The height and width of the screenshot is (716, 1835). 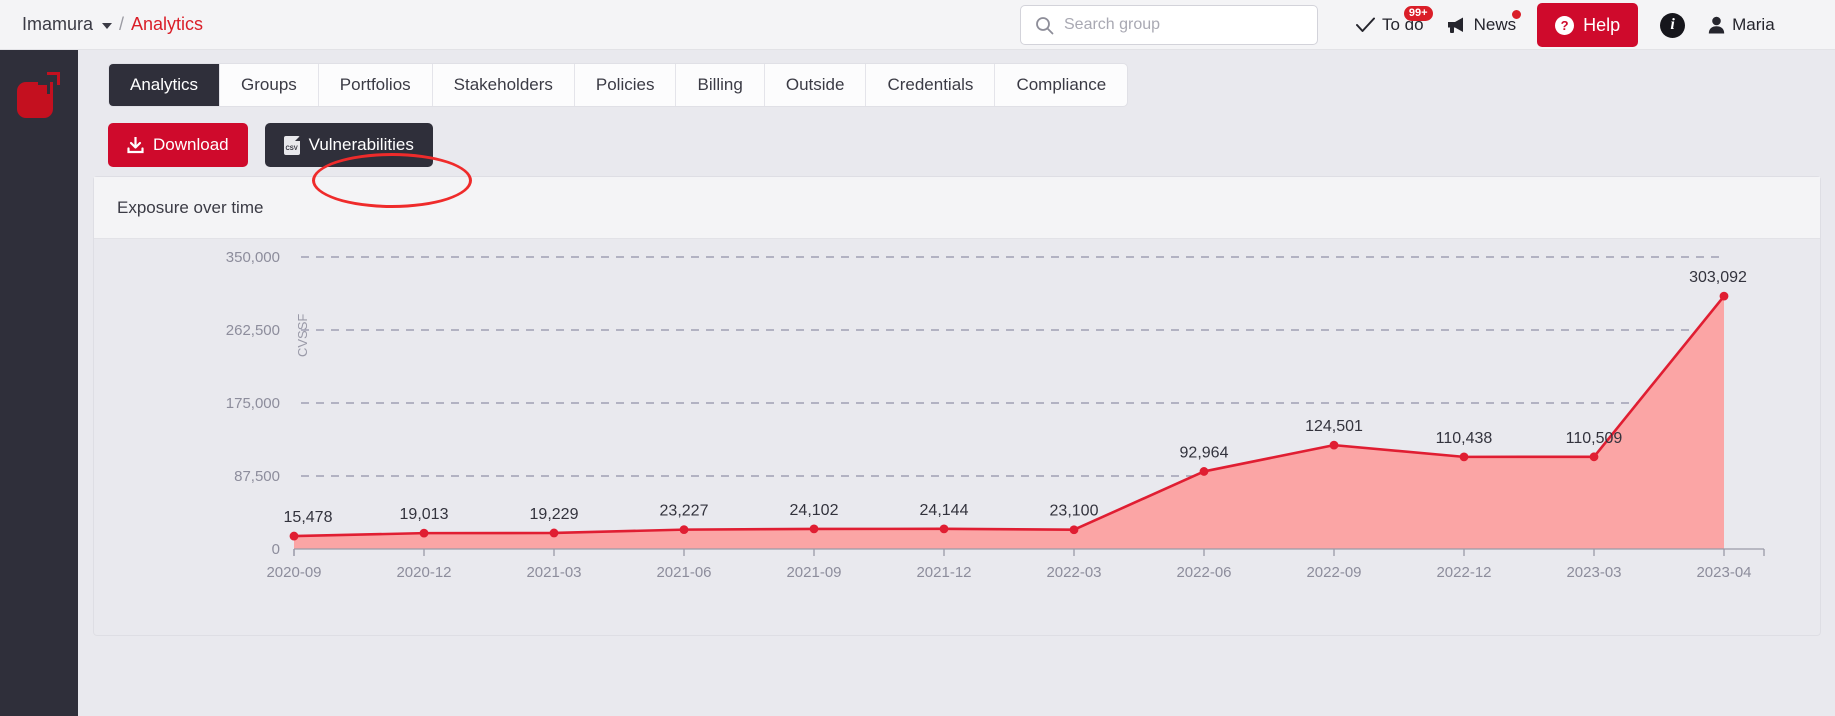 I want to click on news-button: News, so click(x=1481, y=25).